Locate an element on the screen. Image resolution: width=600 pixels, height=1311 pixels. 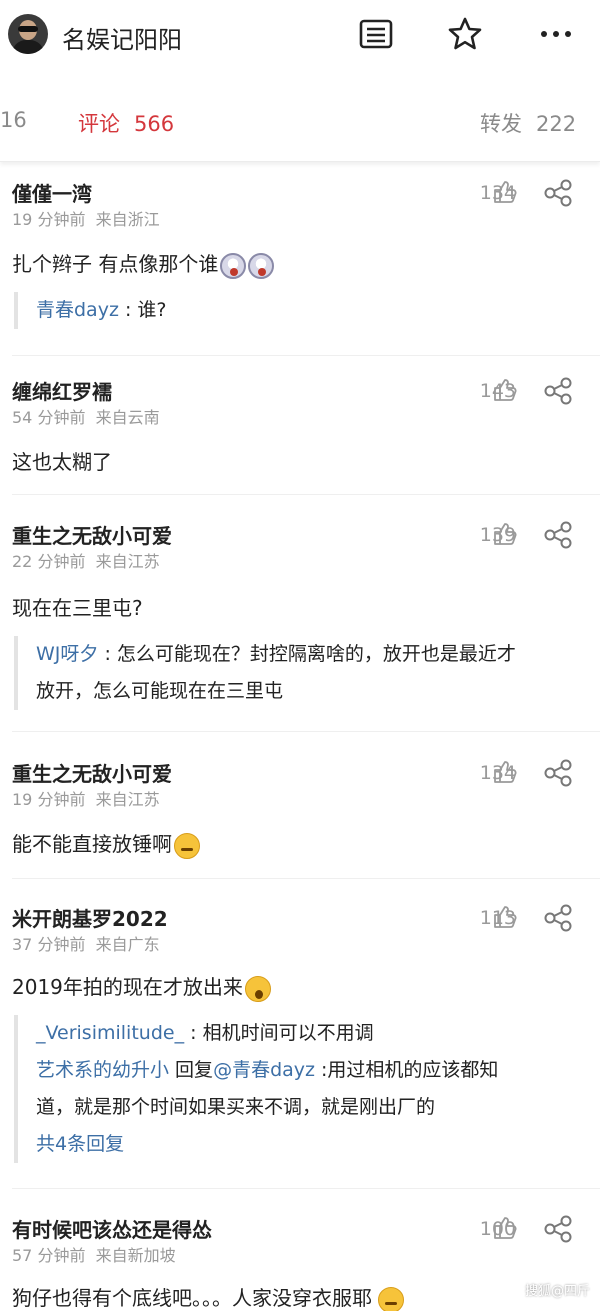
comment-text-content: 狗仔也得有个底线吧。。。人家没穿衣服耶 is located at coordinates (192, 1298).